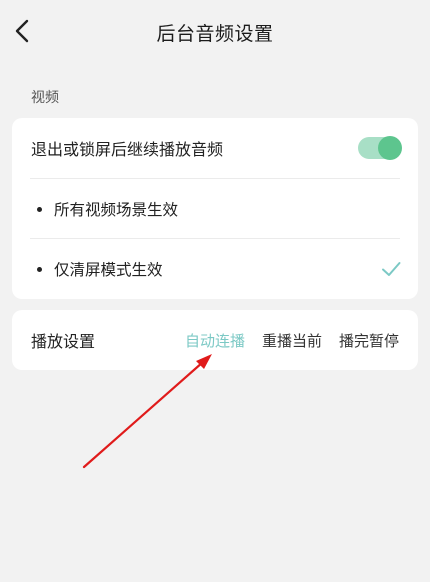 This screenshot has height=582, width=430. What do you see at coordinates (215, 269) in the screenshot?
I see `option-clear-screen-only: 仅清屏模式生效` at bounding box center [215, 269].